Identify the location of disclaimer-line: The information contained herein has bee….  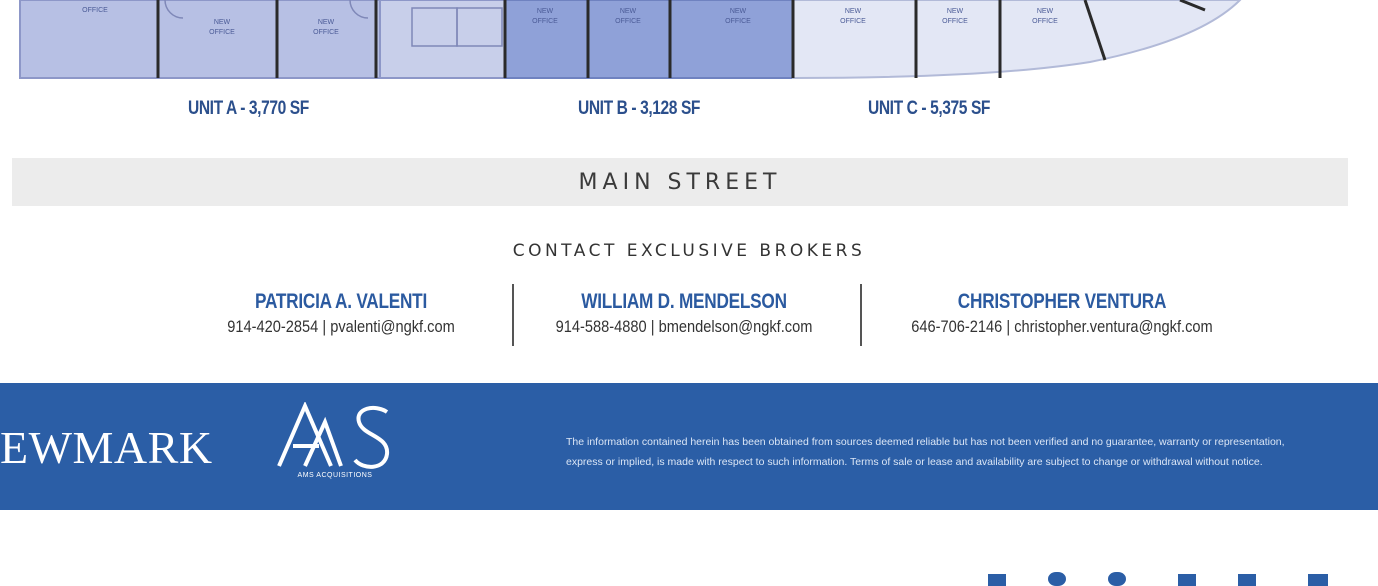
(925, 442).